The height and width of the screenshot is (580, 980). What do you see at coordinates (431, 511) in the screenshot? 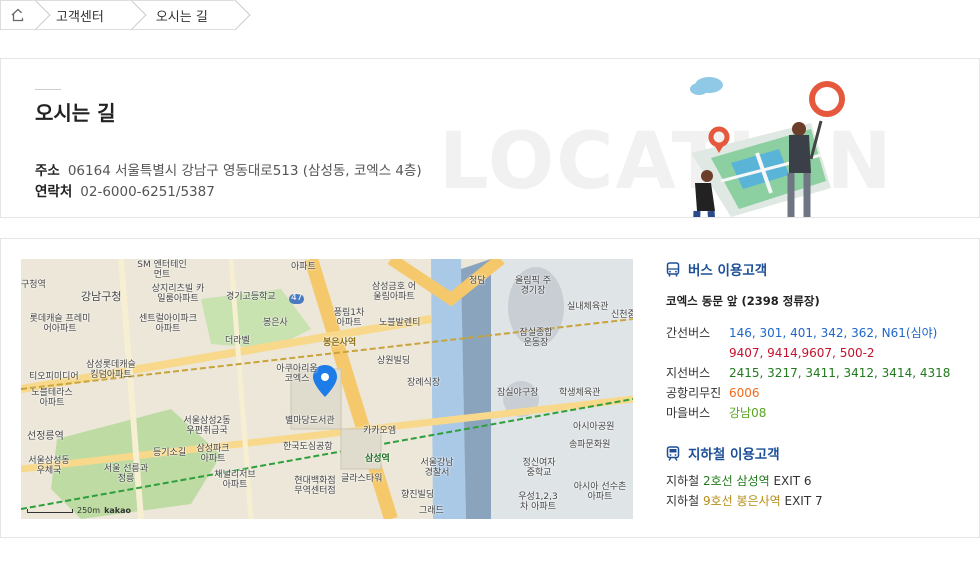
I see `map-label: 그래드` at bounding box center [431, 511].